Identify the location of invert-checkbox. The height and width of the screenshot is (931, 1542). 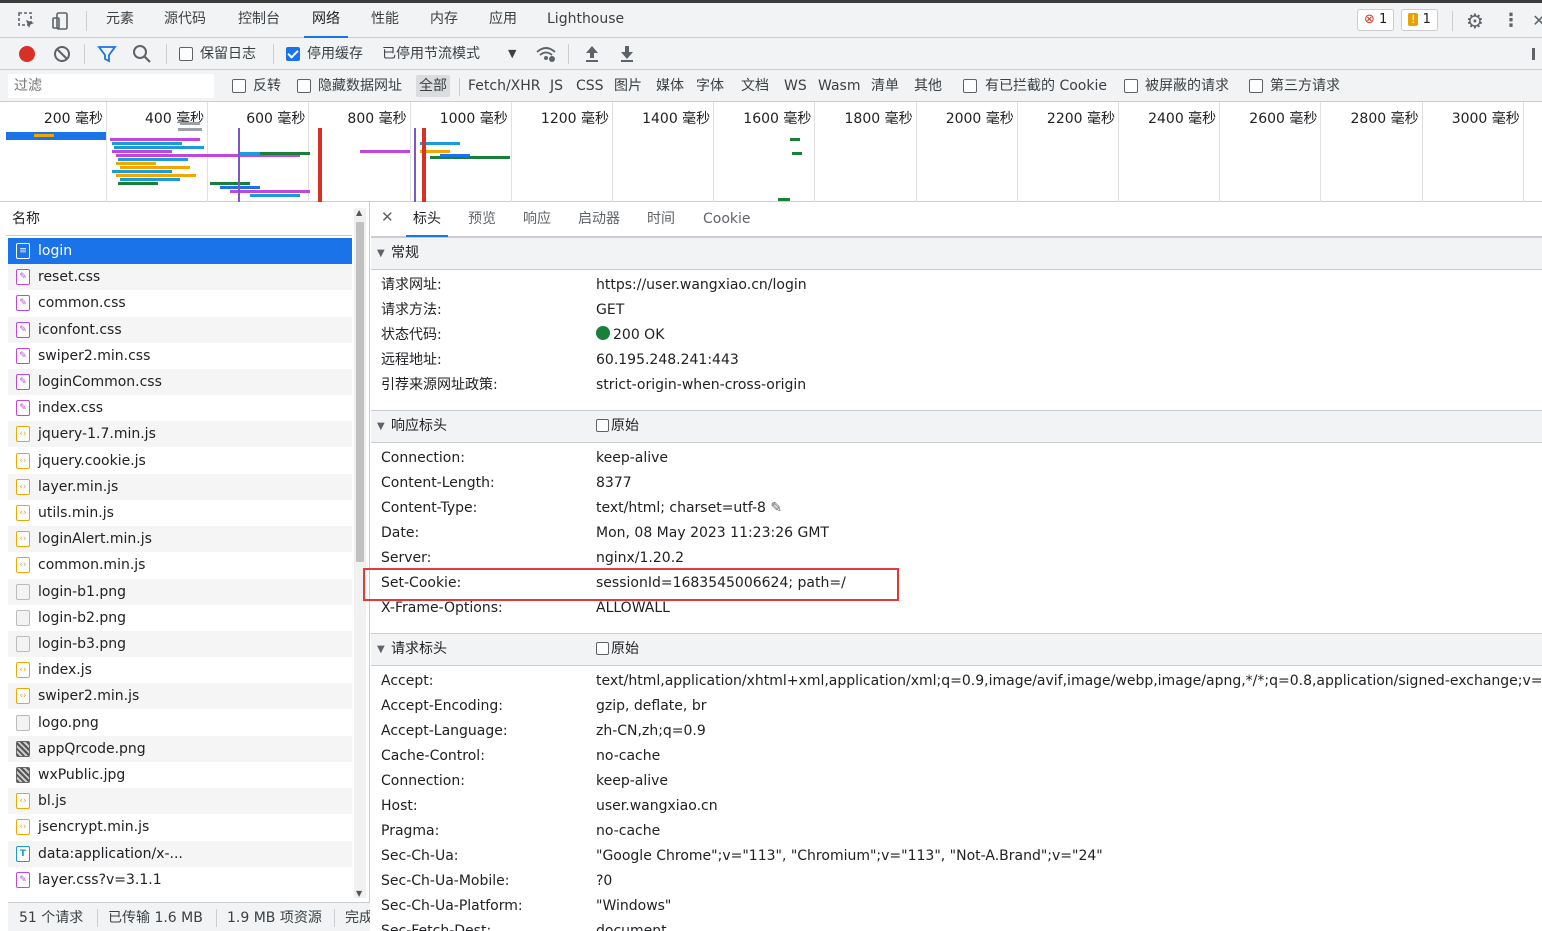
(239, 86).